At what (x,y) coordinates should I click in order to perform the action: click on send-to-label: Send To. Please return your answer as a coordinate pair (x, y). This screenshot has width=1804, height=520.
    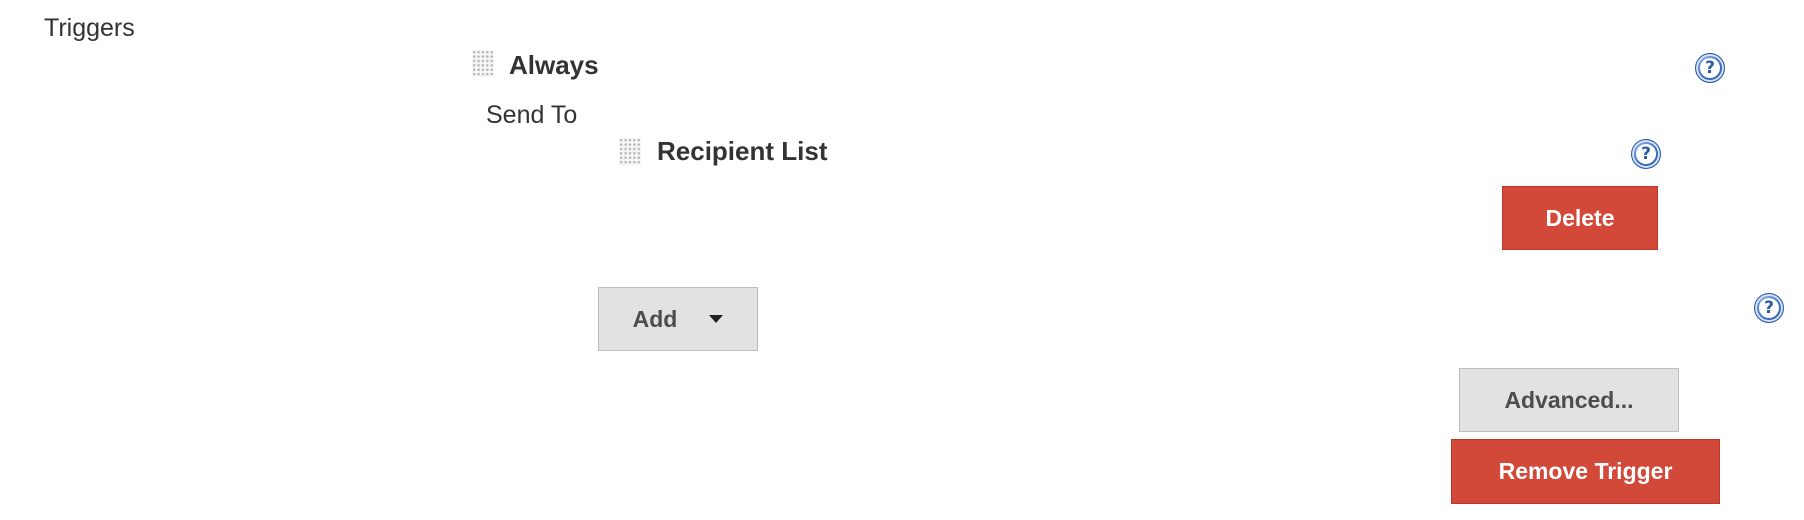
    Looking at the image, I should click on (532, 115).